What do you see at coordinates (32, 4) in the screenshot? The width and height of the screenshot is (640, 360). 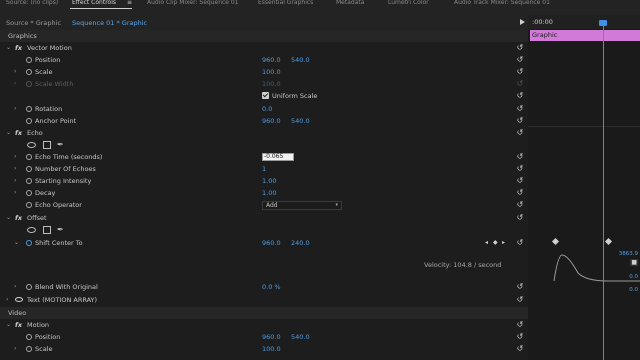 I see `tab-source: Source: (no clips)` at bounding box center [32, 4].